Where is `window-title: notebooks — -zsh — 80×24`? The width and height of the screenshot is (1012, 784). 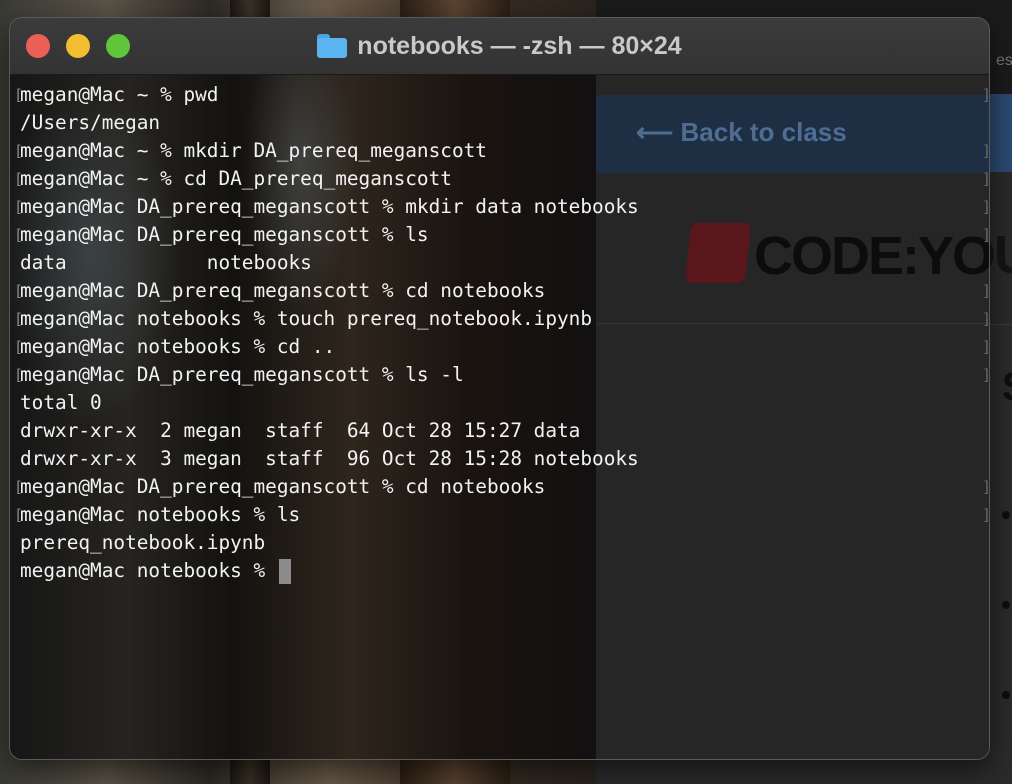
window-title: notebooks — -zsh — 80×24 is located at coordinates (499, 46).